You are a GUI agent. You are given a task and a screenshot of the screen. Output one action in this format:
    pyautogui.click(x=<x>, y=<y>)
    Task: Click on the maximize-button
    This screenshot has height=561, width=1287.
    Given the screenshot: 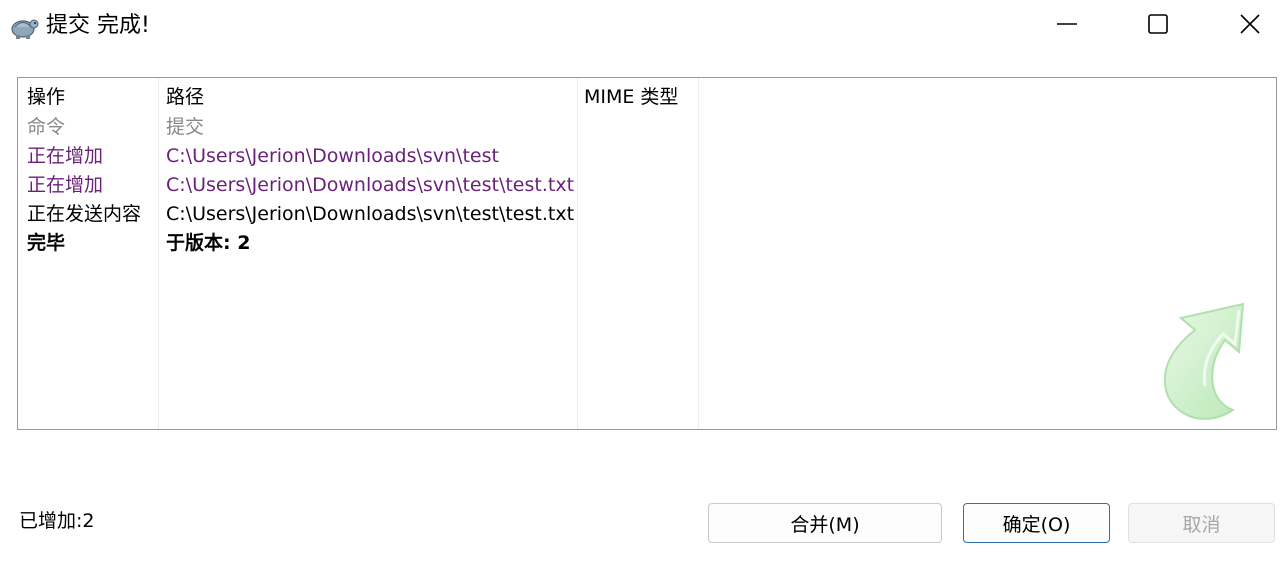 What is the action you would take?
    pyautogui.click(x=1158, y=26)
    